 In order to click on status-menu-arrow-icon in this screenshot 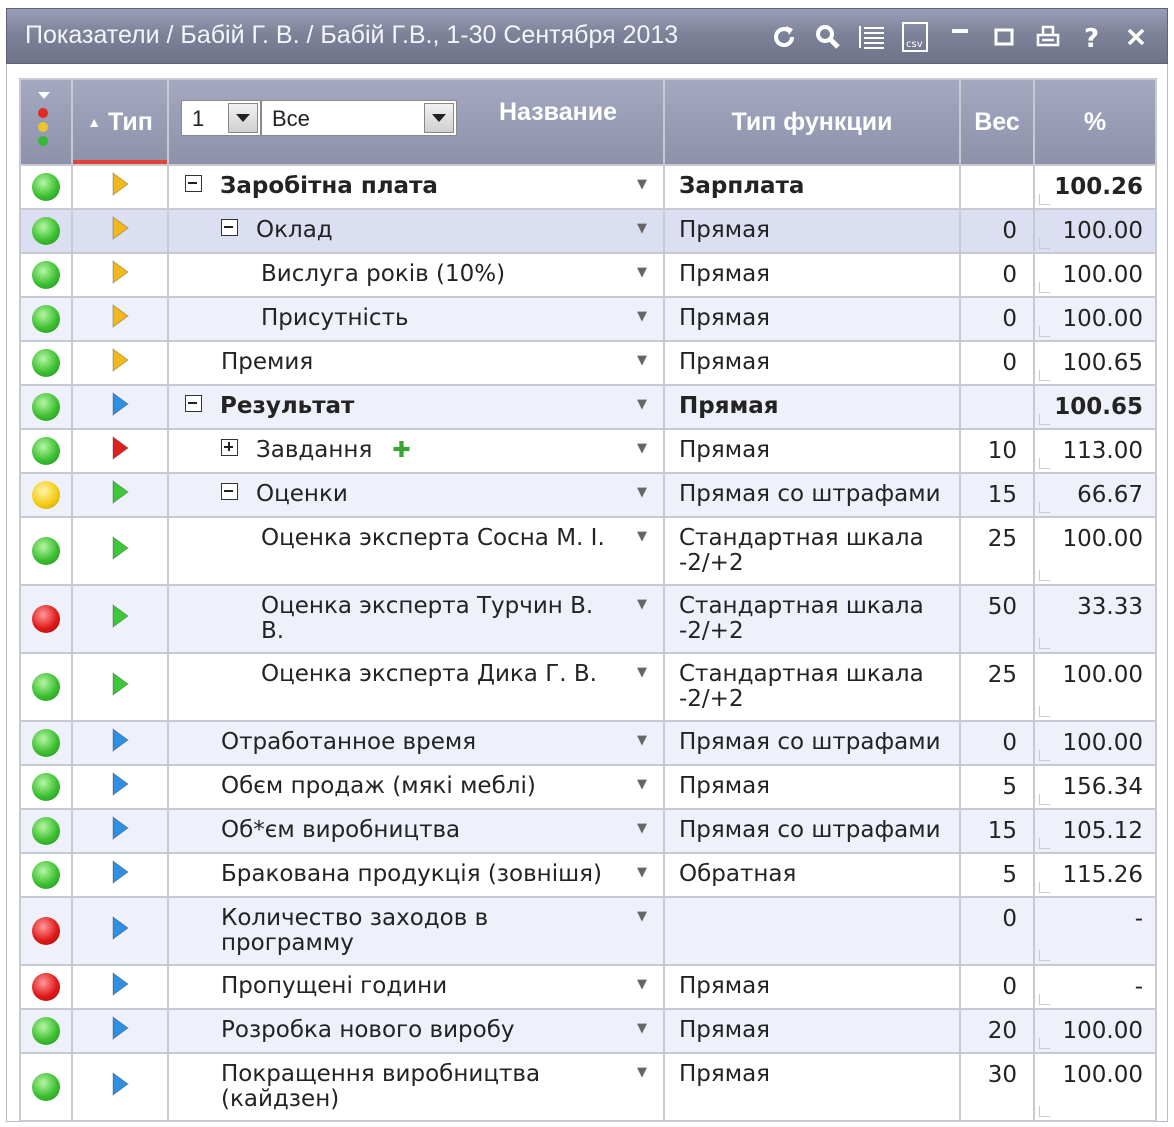, I will do `click(44, 95)`.